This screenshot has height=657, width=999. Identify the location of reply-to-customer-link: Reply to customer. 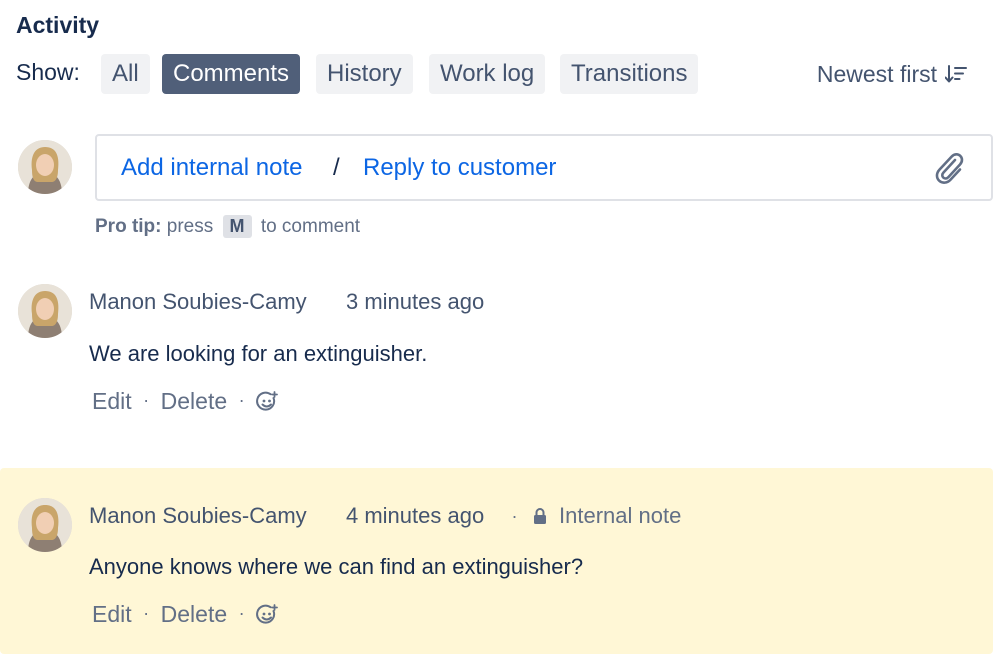
(459, 168).